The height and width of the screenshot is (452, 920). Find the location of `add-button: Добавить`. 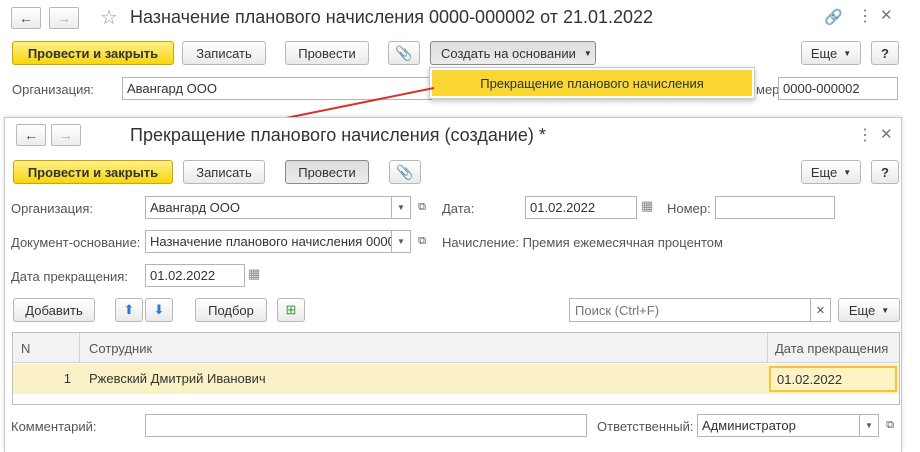

add-button: Добавить is located at coordinates (54, 310).